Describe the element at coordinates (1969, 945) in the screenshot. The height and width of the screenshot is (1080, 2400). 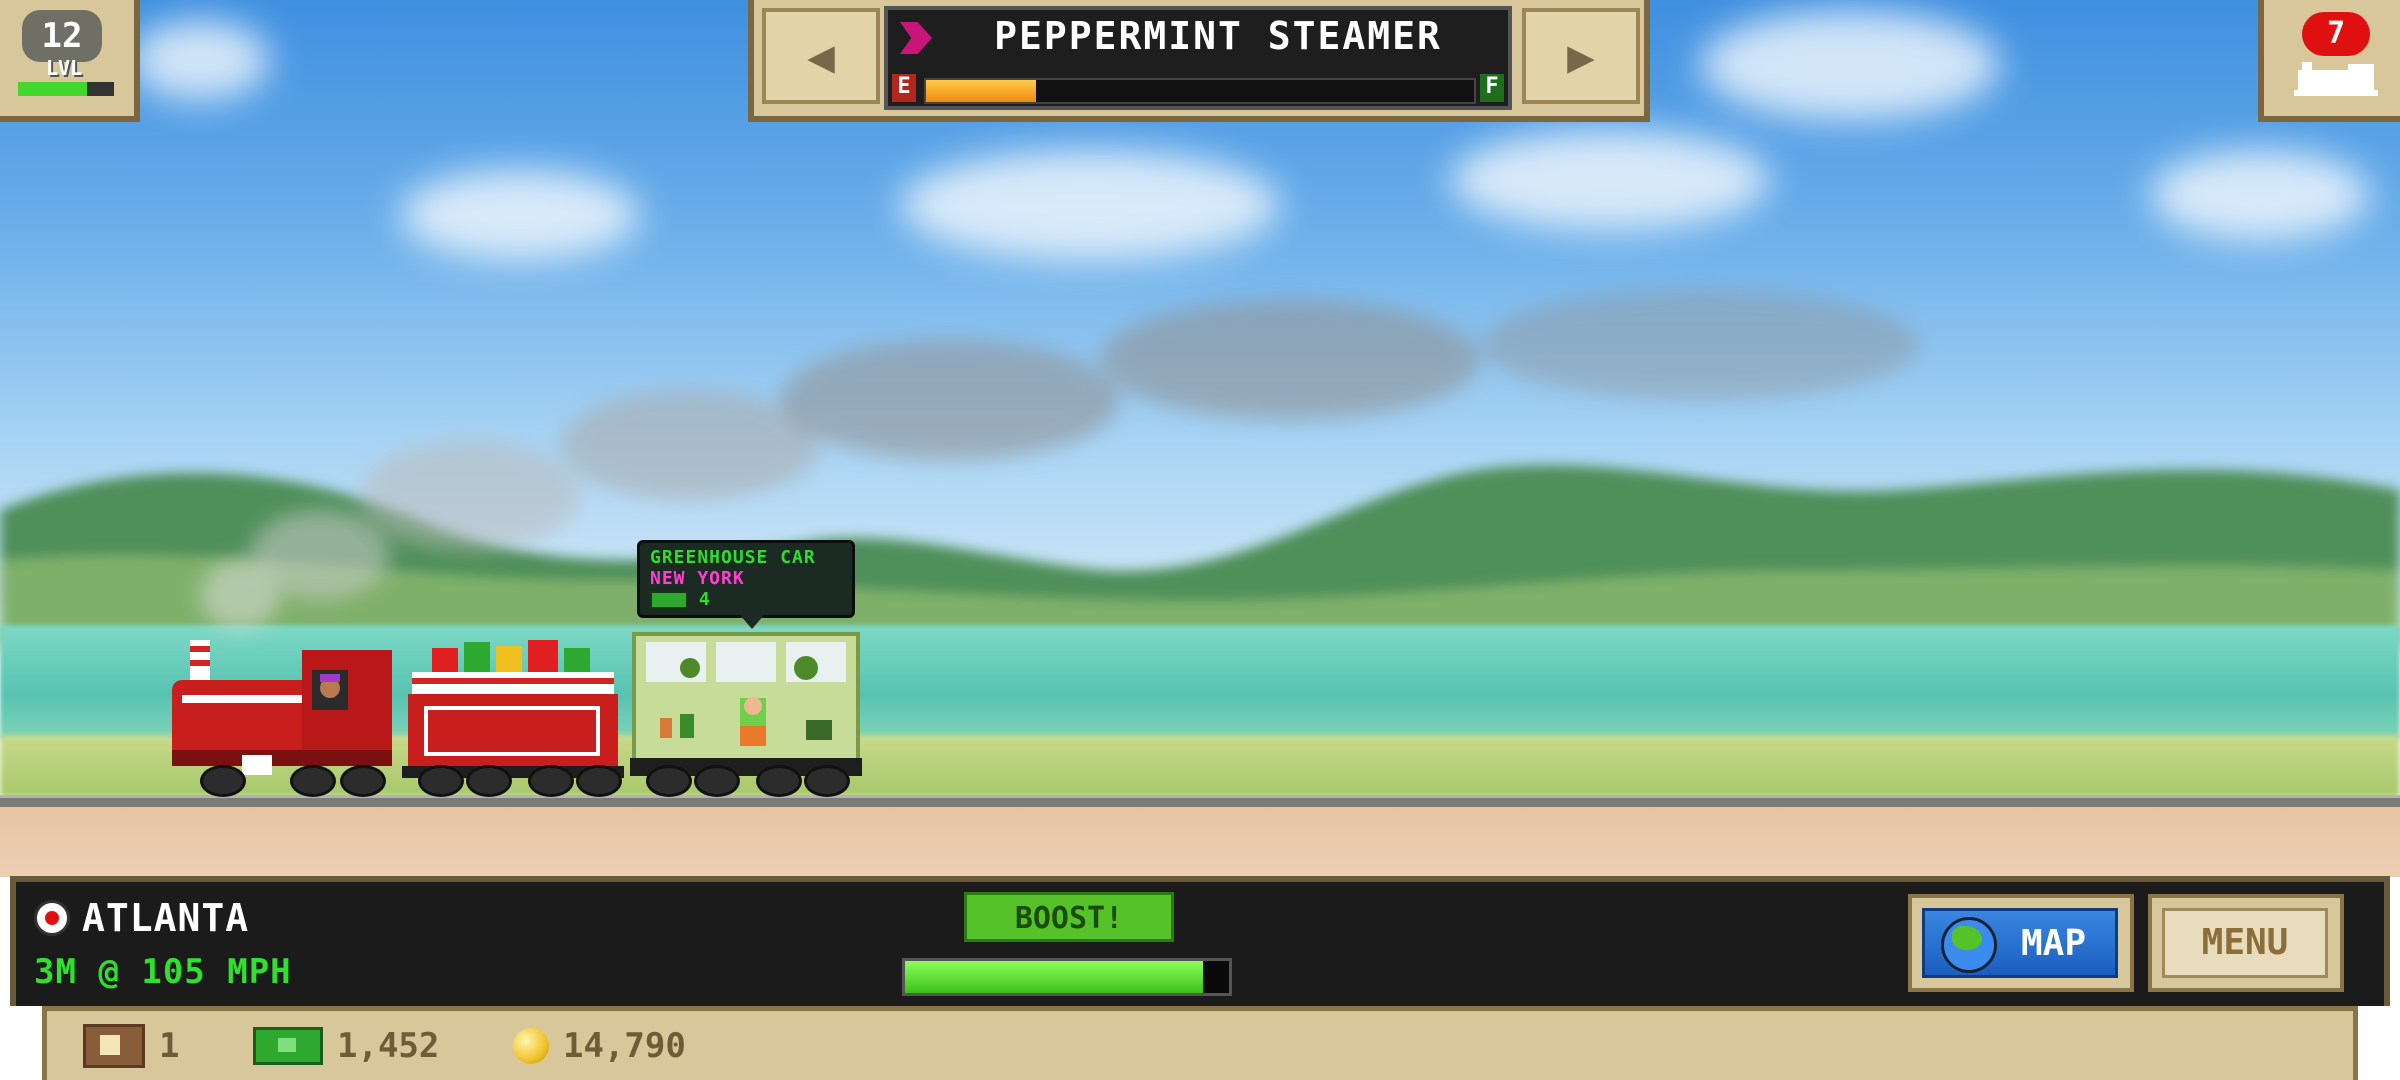
I see `globe-icon` at that location.